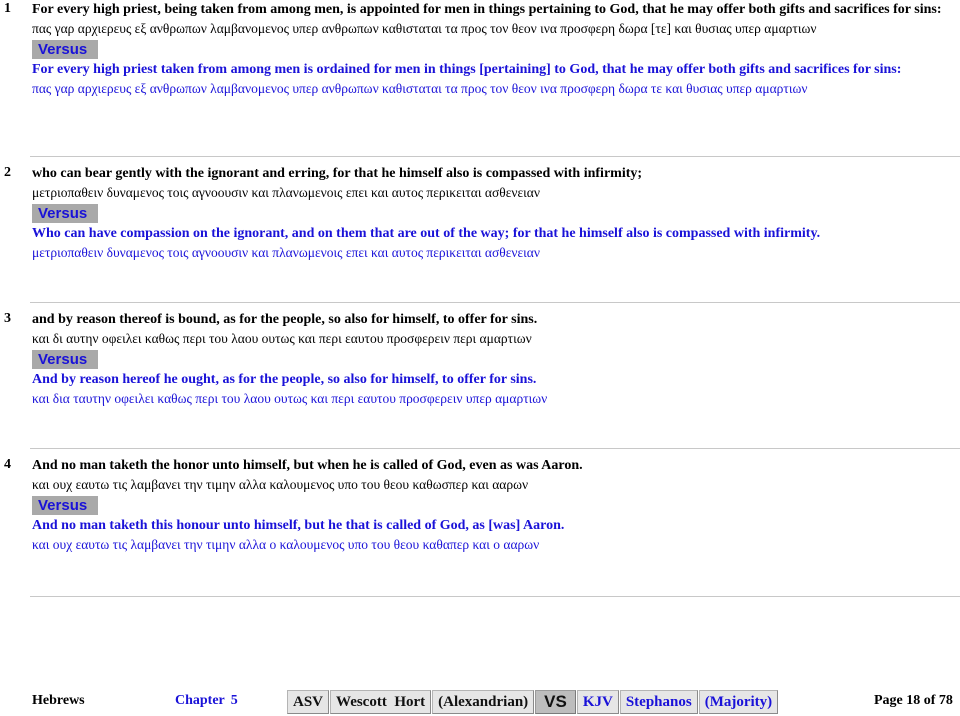 Image resolution: width=960 pixels, height=716 pixels. I want to click on tab-asv: ASV, so click(308, 702).